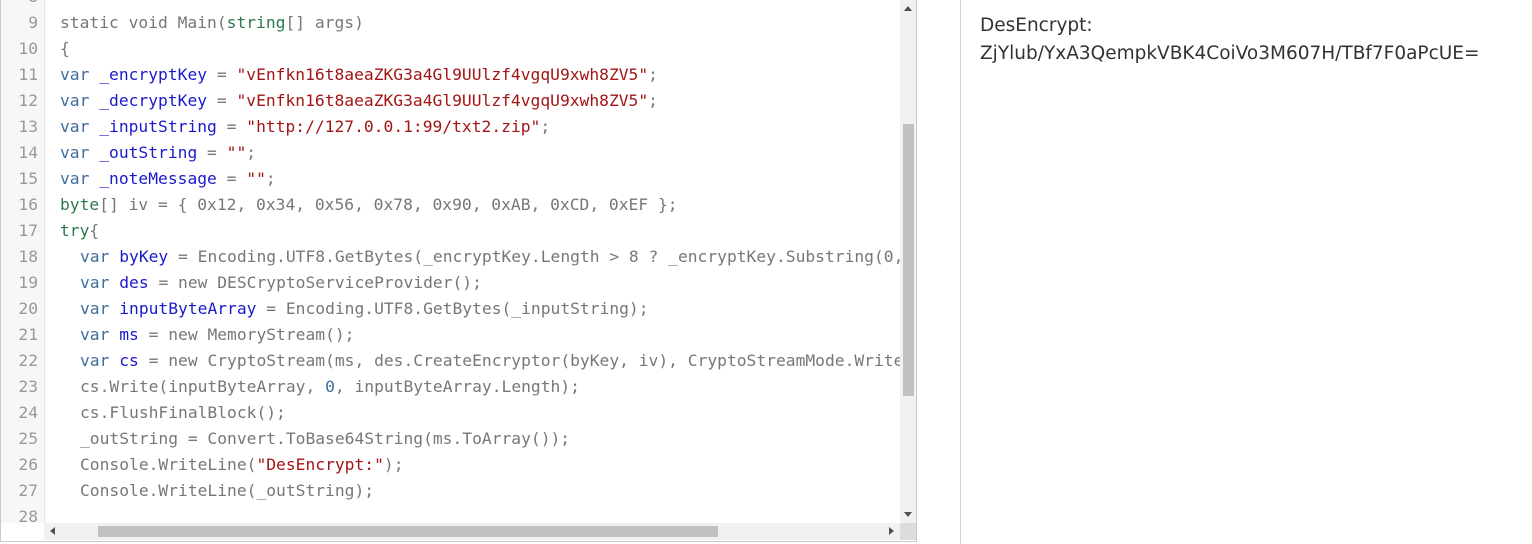  Describe the element at coordinates (183, 412) in the screenshot. I see `code-token: cs.FlushFinalBlock();` at that location.